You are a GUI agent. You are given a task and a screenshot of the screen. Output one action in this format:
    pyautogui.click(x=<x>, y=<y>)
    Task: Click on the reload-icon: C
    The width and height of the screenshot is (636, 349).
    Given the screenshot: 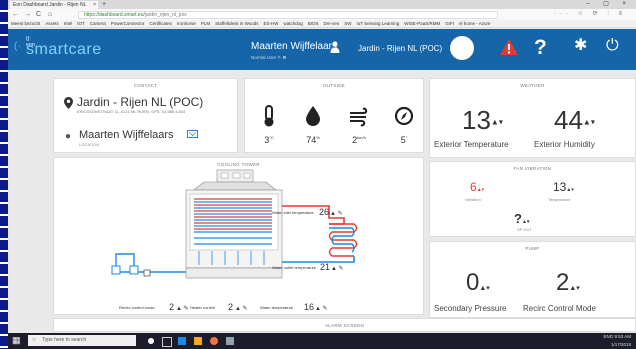 What is the action you would take?
    pyautogui.click(x=38, y=14)
    